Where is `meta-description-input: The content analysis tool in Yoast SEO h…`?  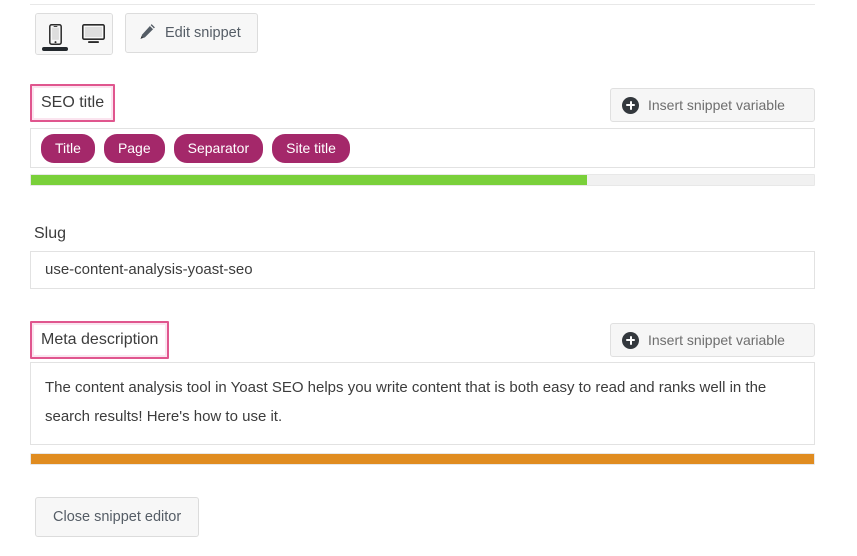
meta-description-input: The content analysis tool in Yoast SEO h… is located at coordinates (422, 403).